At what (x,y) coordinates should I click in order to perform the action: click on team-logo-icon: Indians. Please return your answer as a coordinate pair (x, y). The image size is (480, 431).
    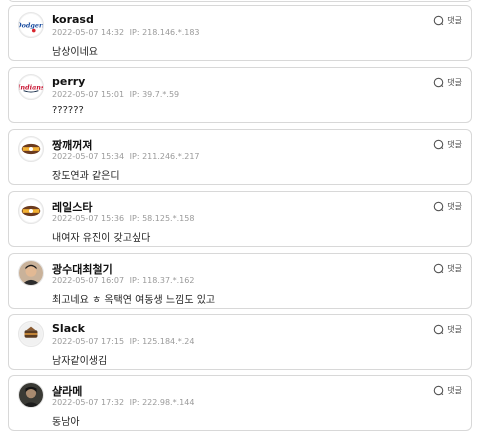
    Looking at the image, I should click on (31, 87).